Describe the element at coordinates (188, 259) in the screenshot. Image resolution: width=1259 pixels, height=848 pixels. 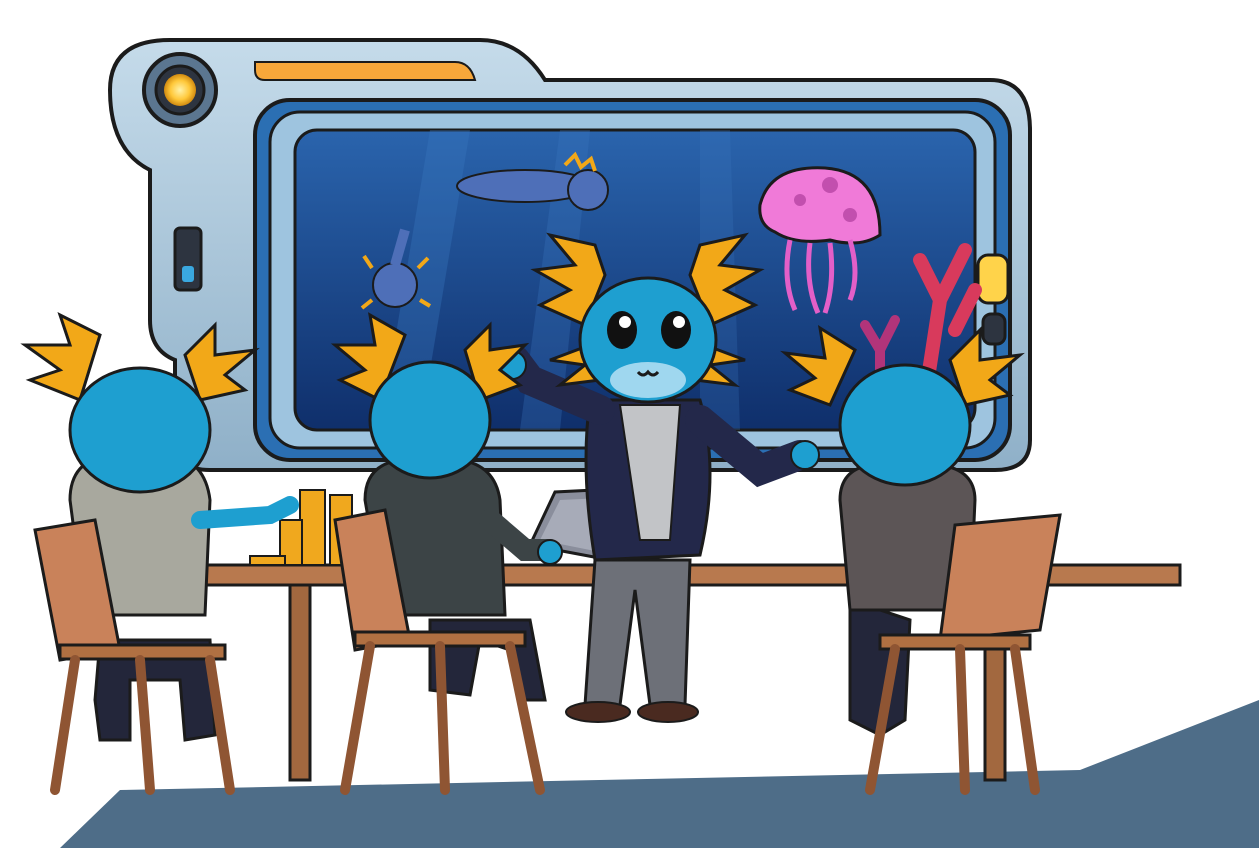
I see `toggle-switch-icon` at that location.